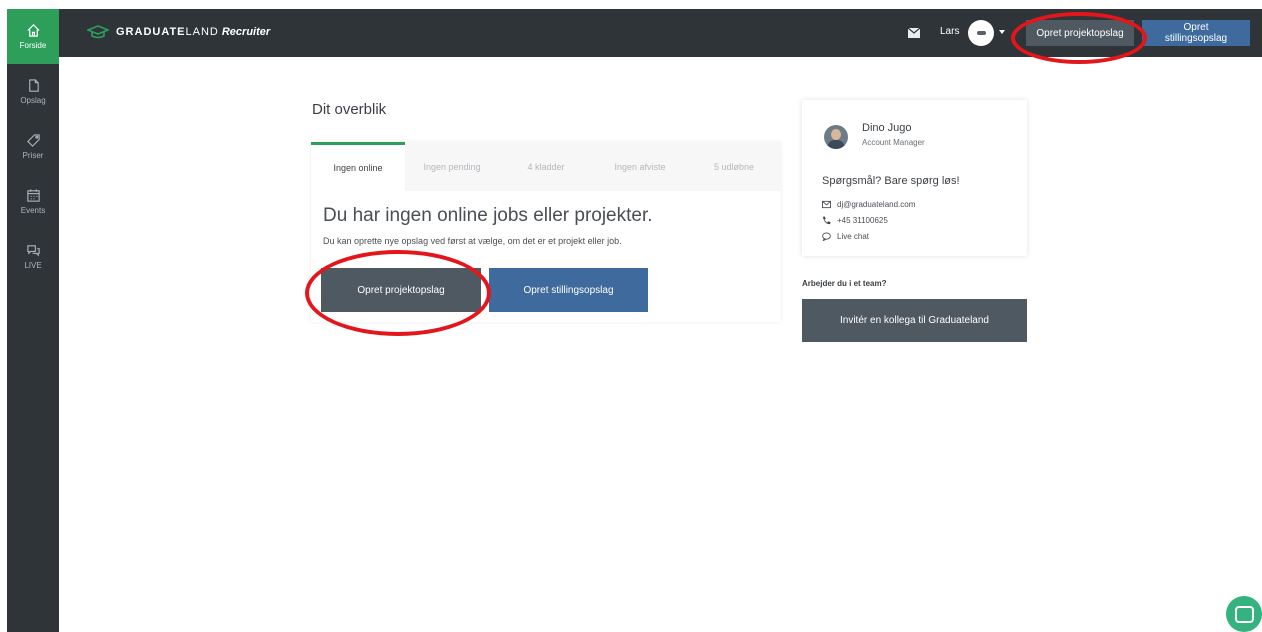  I want to click on chevron-down-icon, so click(1002, 32).